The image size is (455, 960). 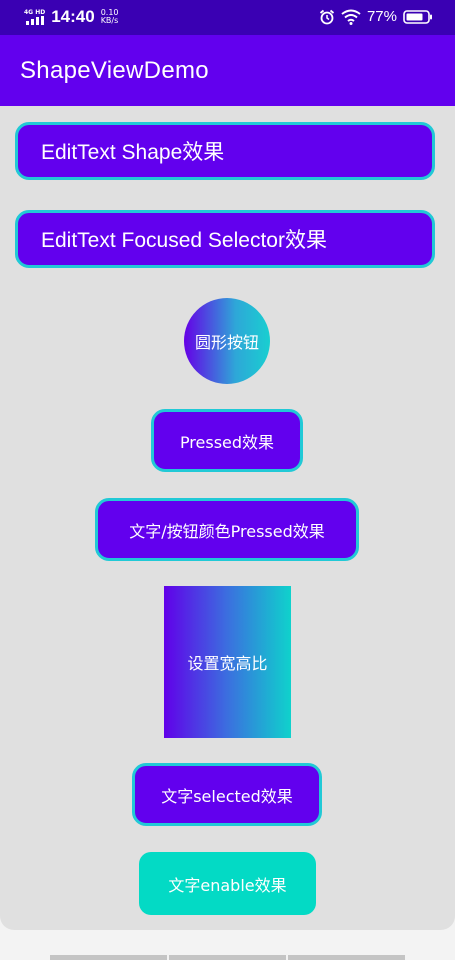 I want to click on edittext-shape: EditText Shape效果, so click(x=225, y=151).